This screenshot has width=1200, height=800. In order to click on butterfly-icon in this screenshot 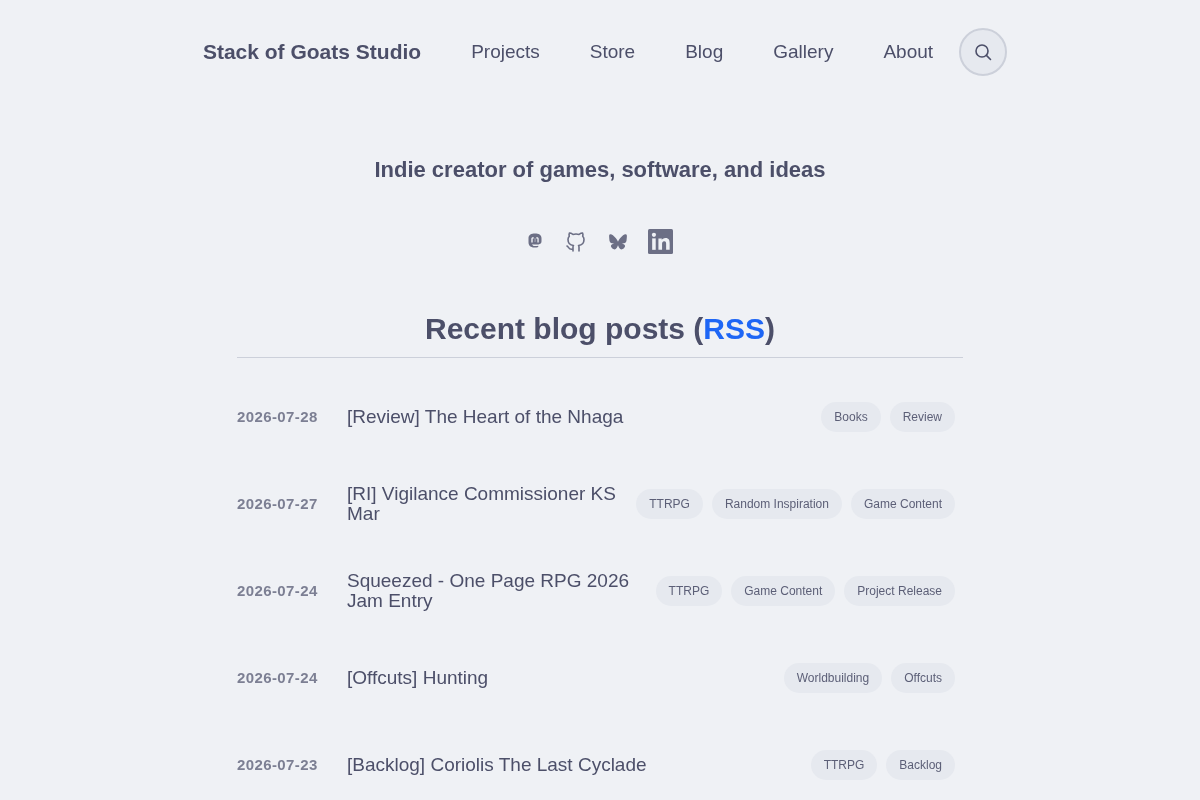, I will do `click(618, 241)`.